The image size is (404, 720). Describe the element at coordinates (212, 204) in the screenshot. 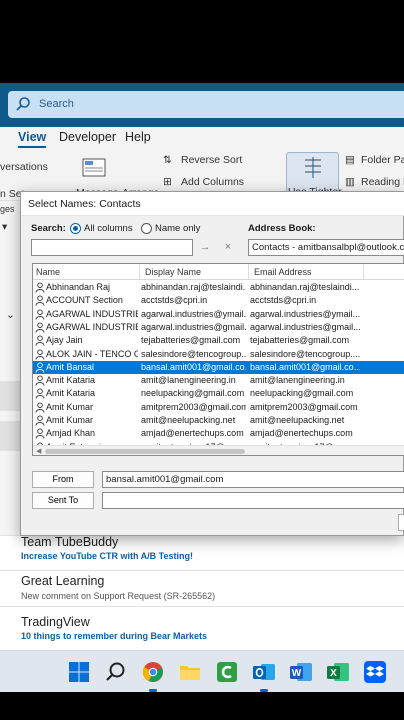

I see `dialog-title-bar: Select Names: Contacts` at that location.